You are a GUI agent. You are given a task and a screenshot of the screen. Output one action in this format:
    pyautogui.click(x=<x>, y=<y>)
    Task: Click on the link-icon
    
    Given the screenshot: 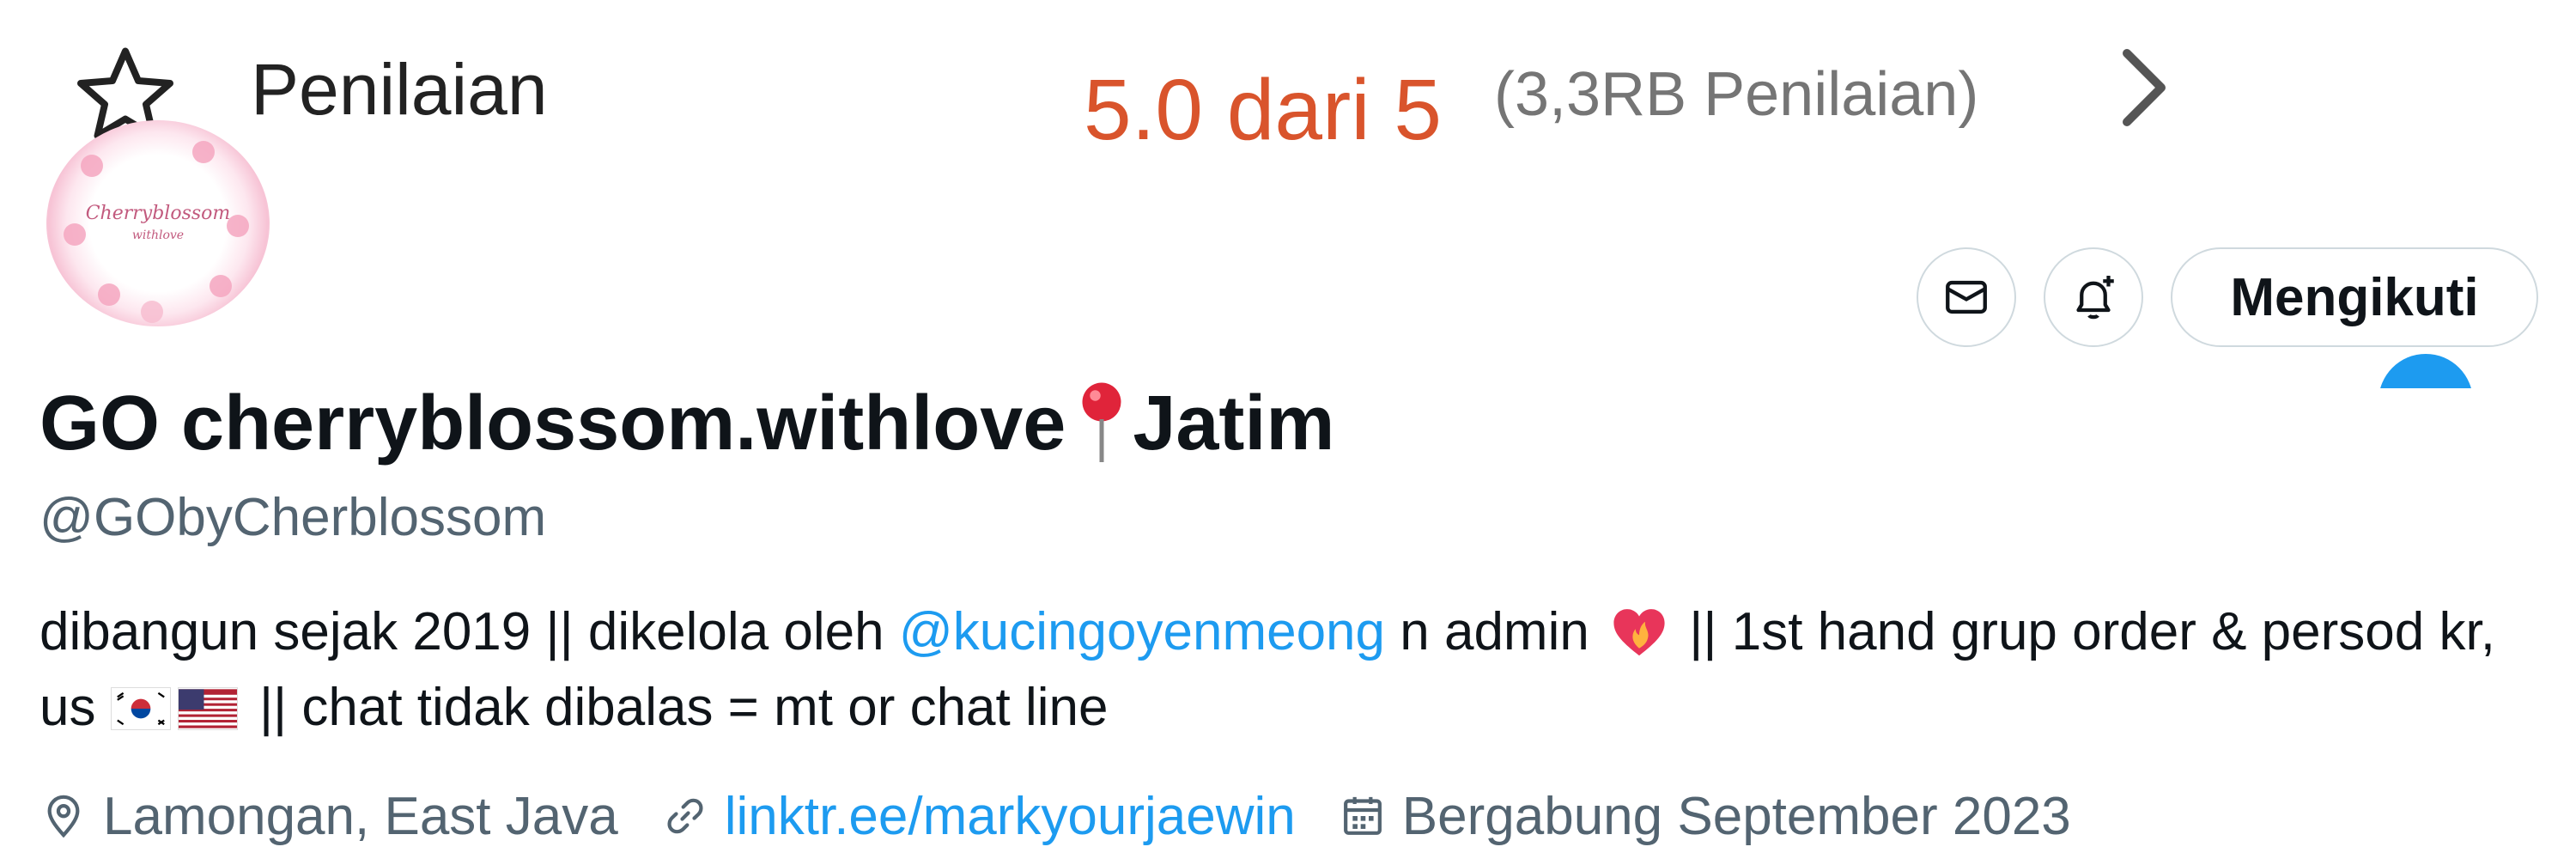 What is the action you would take?
    pyautogui.click(x=685, y=816)
    